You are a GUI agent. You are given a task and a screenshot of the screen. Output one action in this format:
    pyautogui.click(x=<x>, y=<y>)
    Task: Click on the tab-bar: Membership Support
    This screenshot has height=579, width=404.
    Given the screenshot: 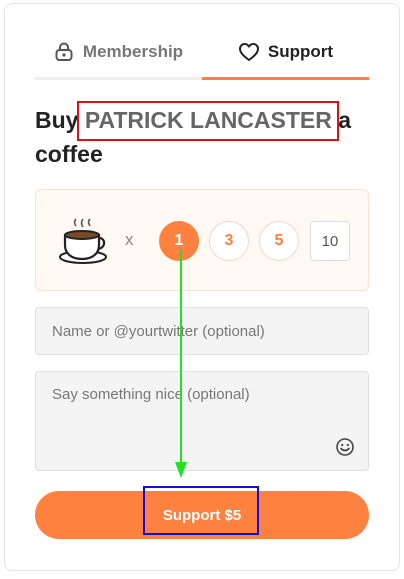 What is the action you would take?
    pyautogui.click(x=201, y=53)
    